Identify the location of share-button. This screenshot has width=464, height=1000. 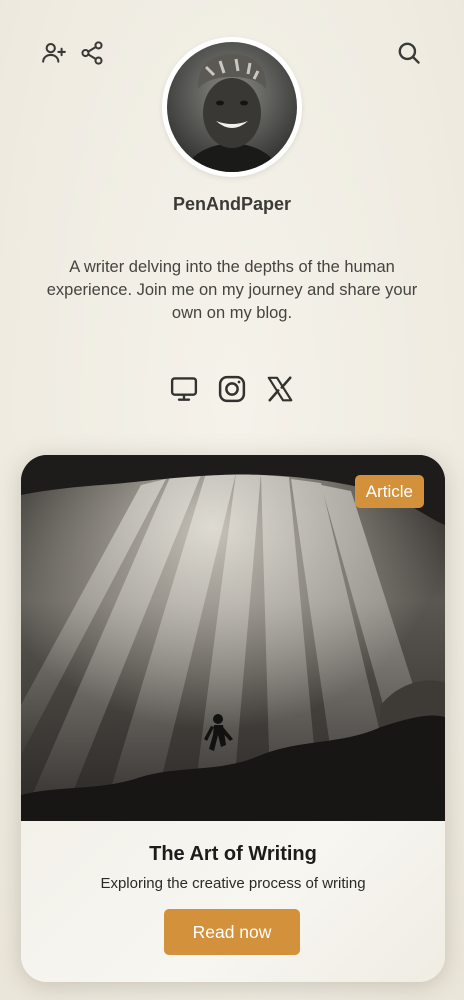
(92, 53).